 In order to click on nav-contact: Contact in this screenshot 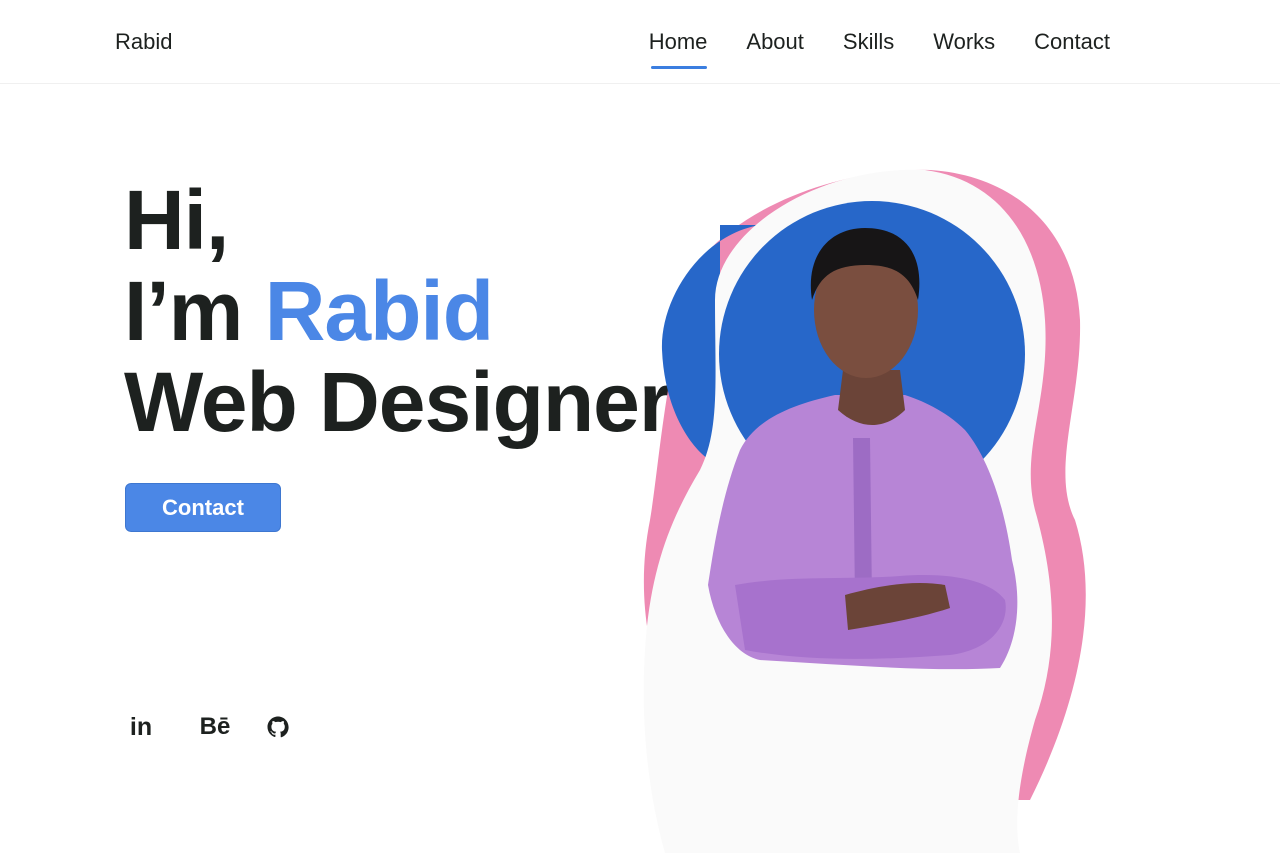, I will do `click(1072, 49)`.